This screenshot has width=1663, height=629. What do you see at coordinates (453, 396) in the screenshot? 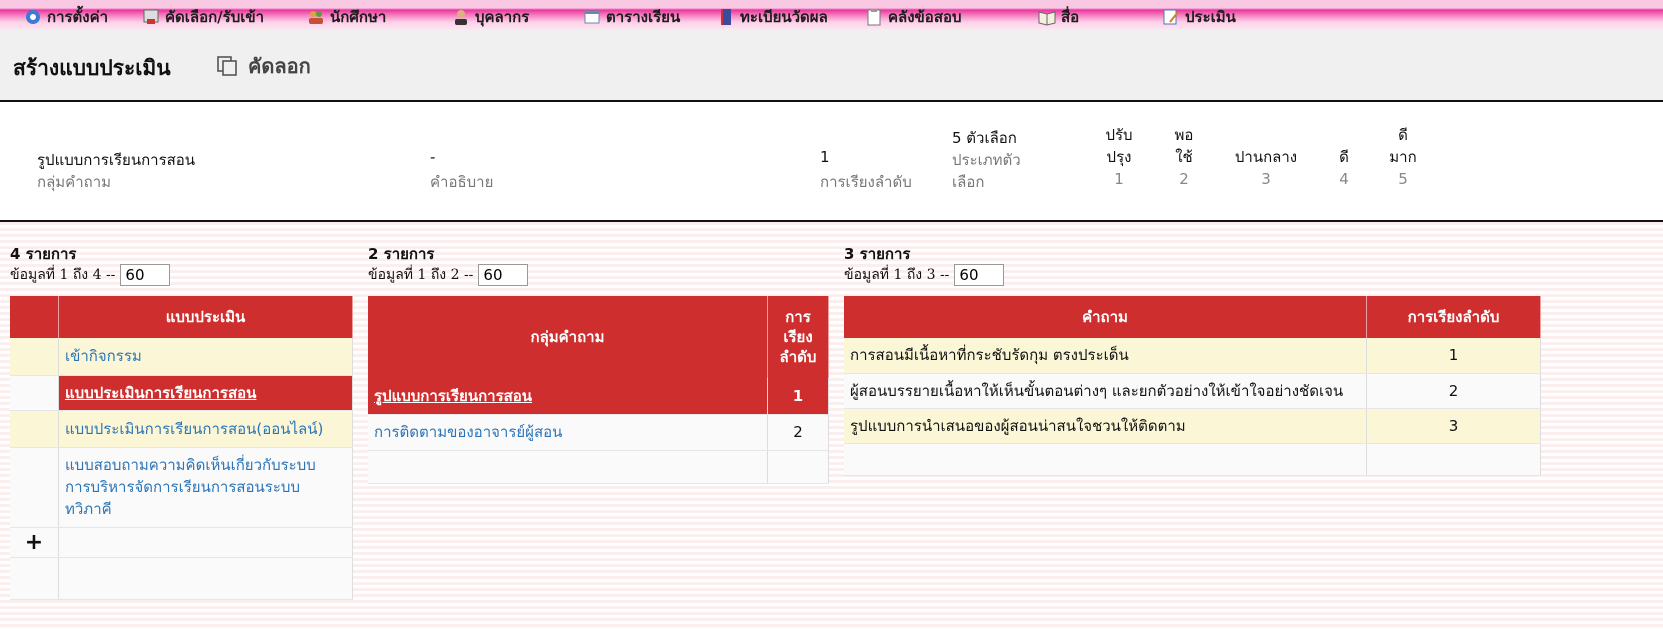
I see `group-link: รูปแบบการเรียนการสอน` at bounding box center [453, 396].